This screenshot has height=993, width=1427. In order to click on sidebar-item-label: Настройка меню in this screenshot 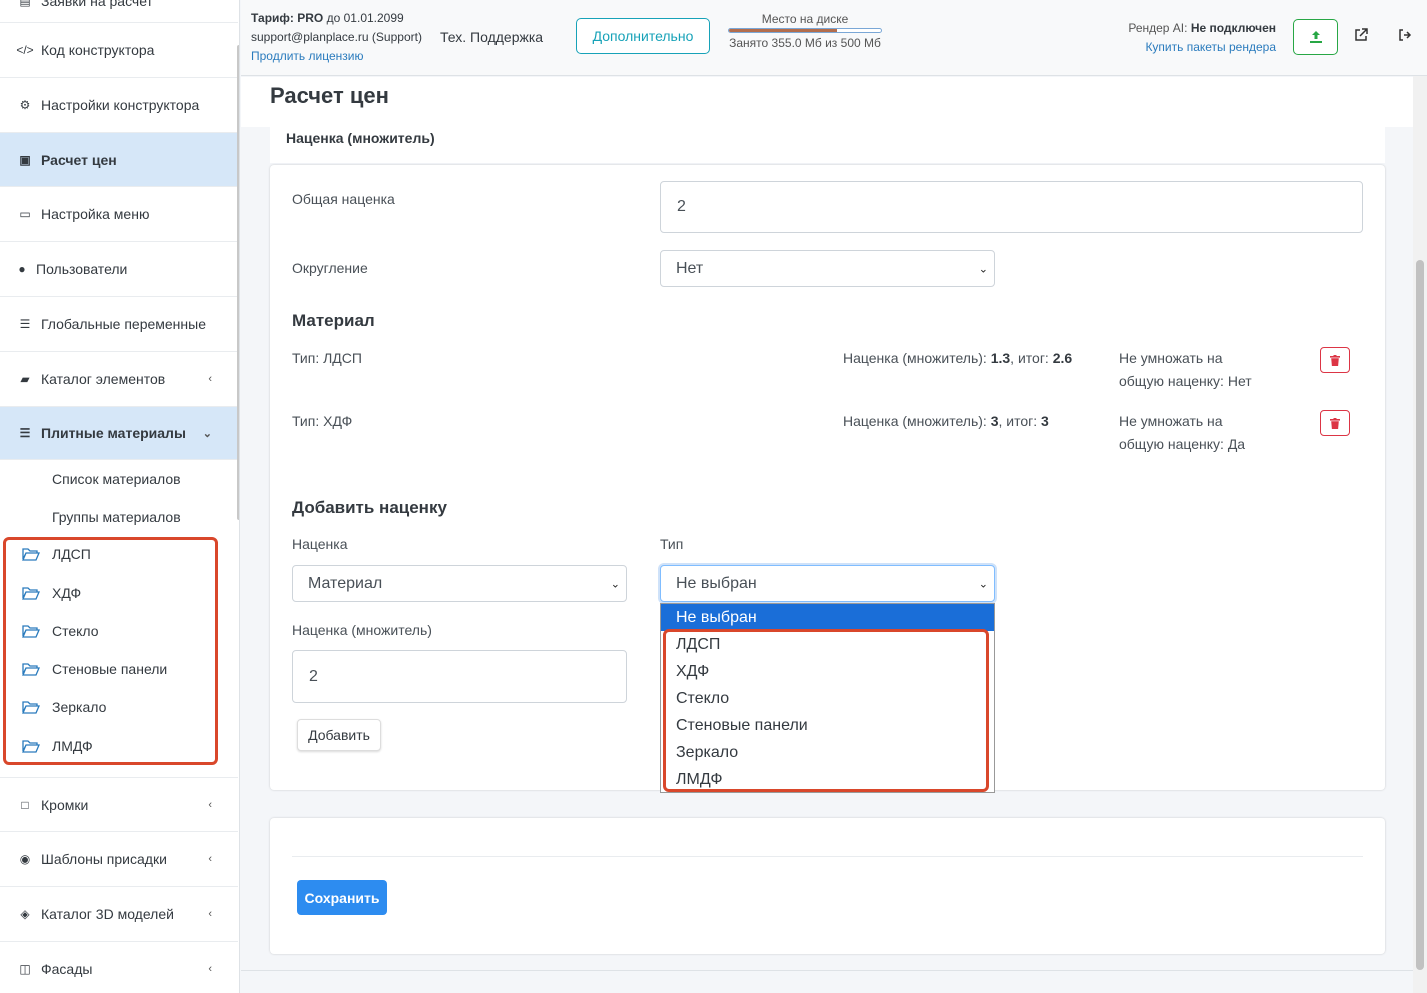, I will do `click(95, 214)`.